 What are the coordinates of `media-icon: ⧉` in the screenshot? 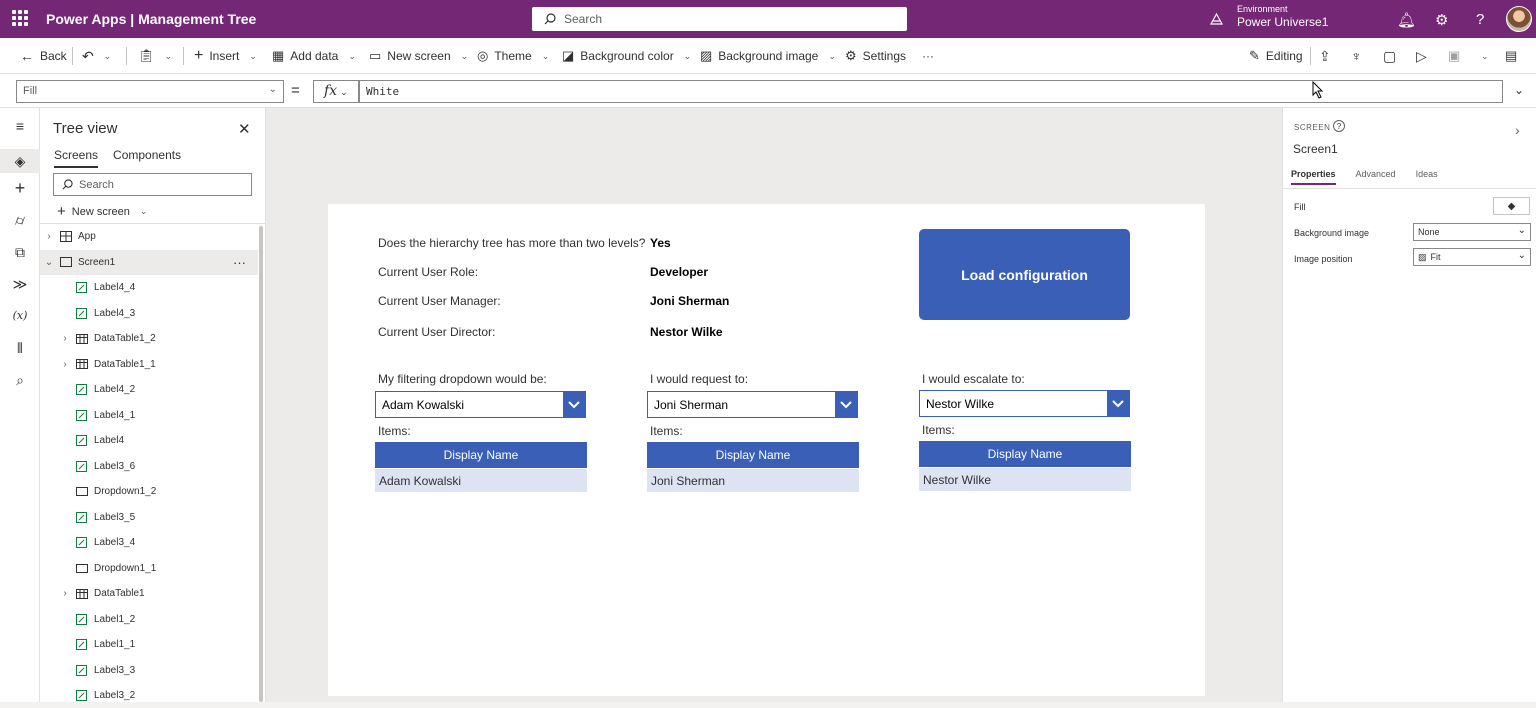 It's located at (20, 252).